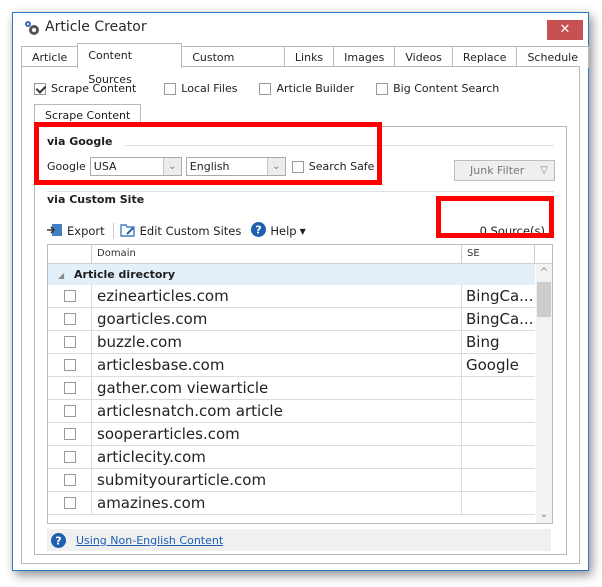 This screenshot has height=587, width=602. I want to click on table-row: buzzle.com Bing, so click(291, 342).